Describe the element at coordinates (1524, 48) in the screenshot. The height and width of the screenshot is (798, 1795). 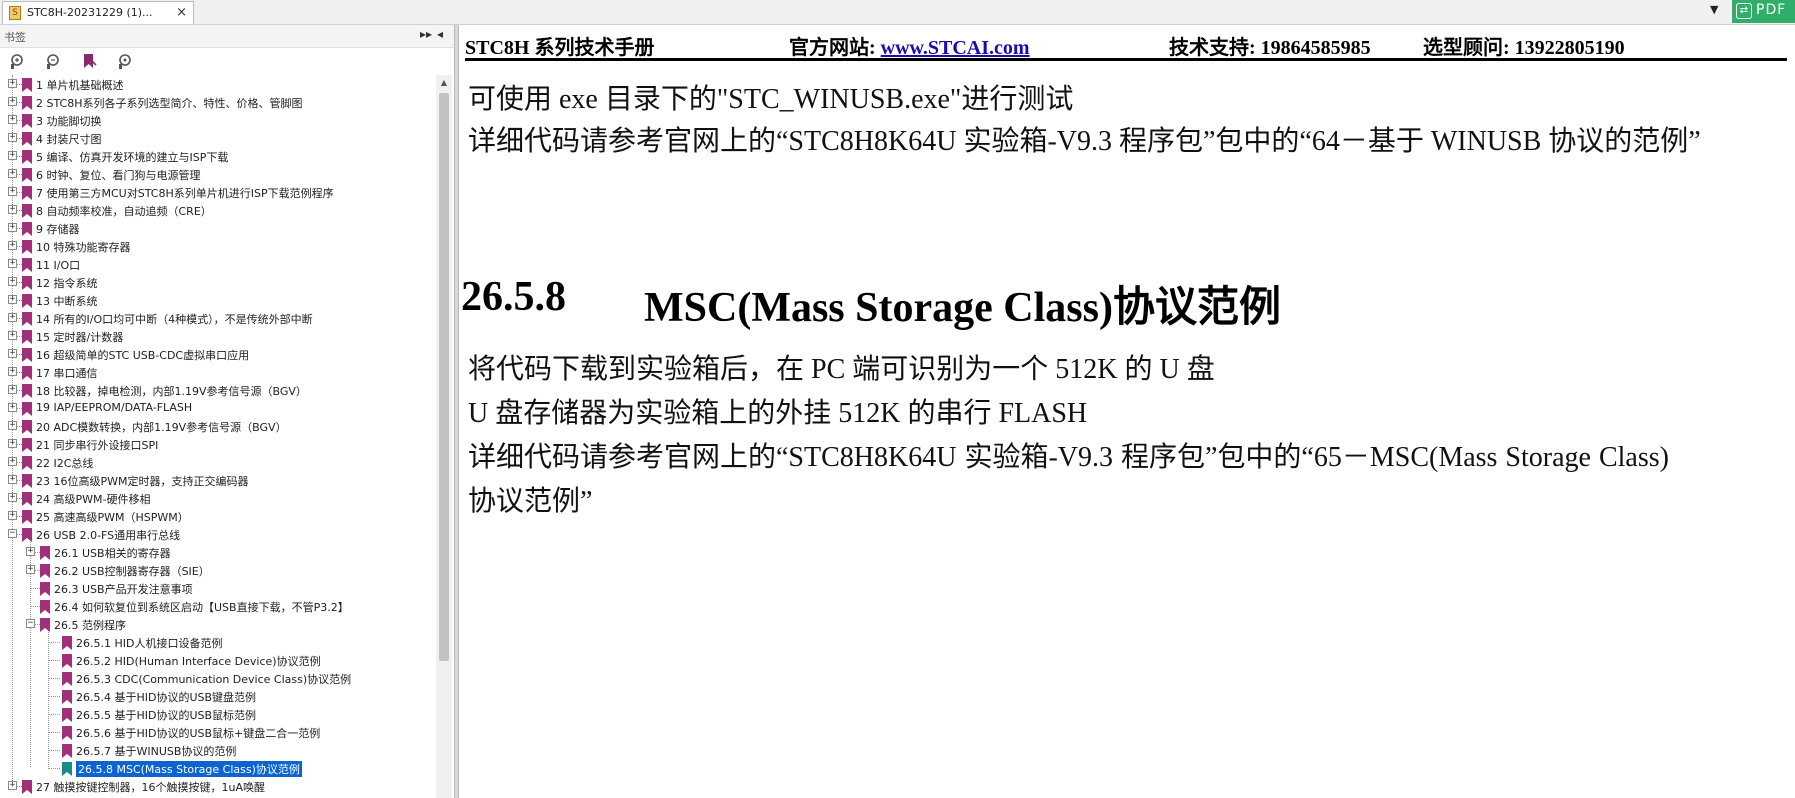
I see `sales-advisor: 选型顾问: 13922805190` at that location.